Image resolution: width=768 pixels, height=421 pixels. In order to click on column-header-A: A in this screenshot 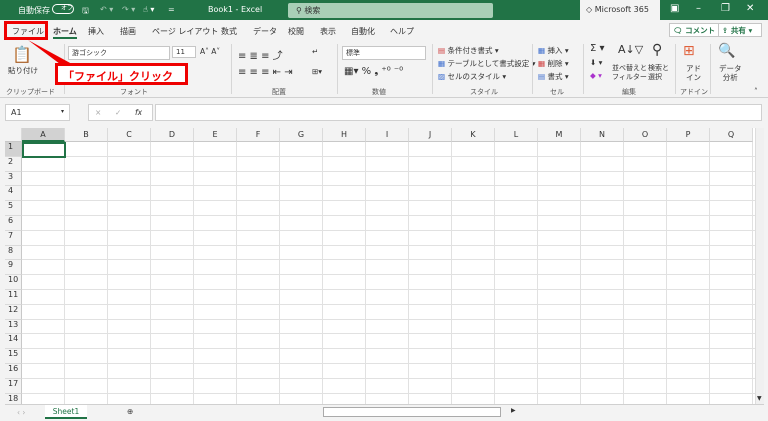, I will do `click(43, 135)`.